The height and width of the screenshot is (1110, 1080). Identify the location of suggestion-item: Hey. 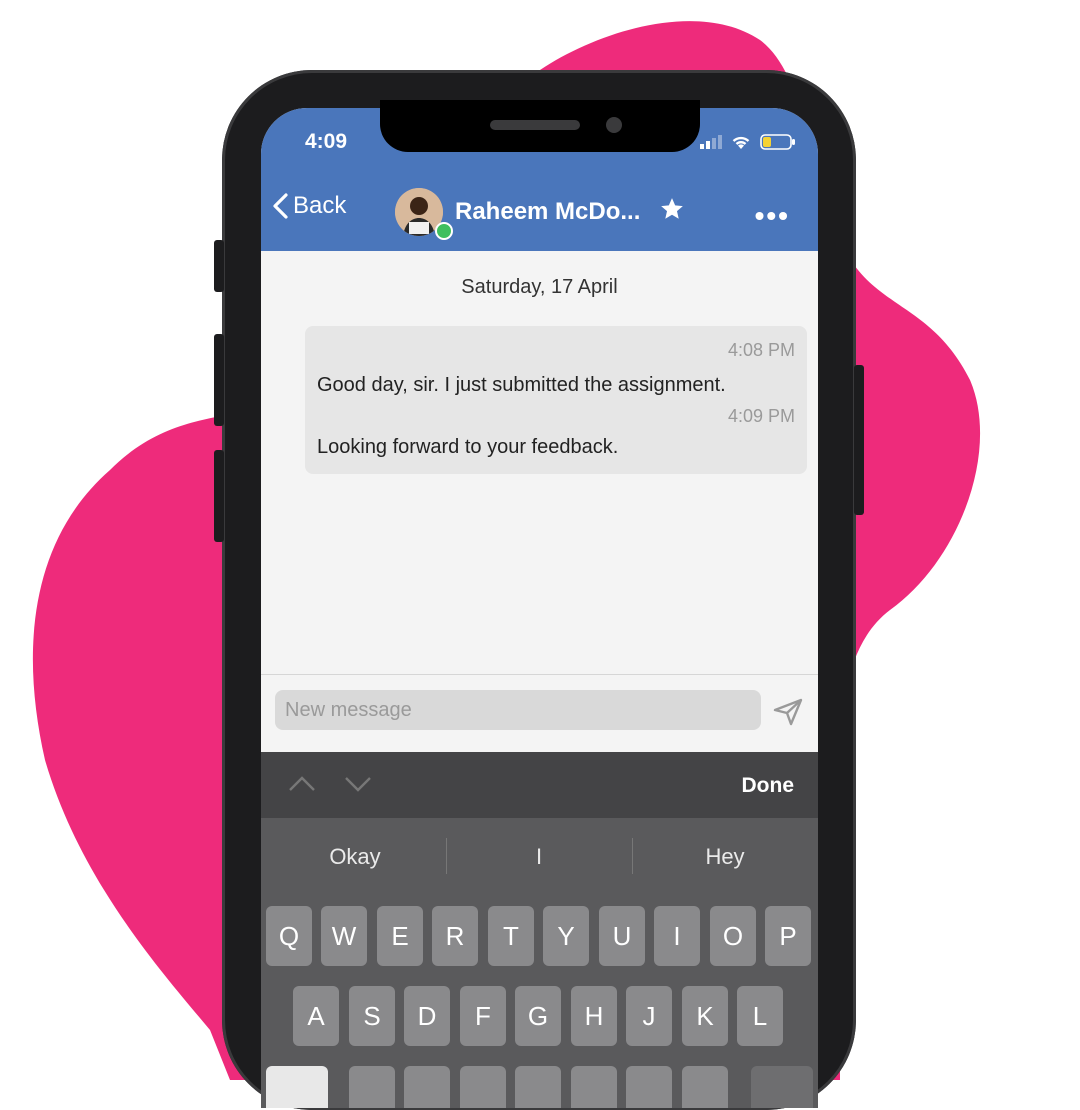
(725, 857).